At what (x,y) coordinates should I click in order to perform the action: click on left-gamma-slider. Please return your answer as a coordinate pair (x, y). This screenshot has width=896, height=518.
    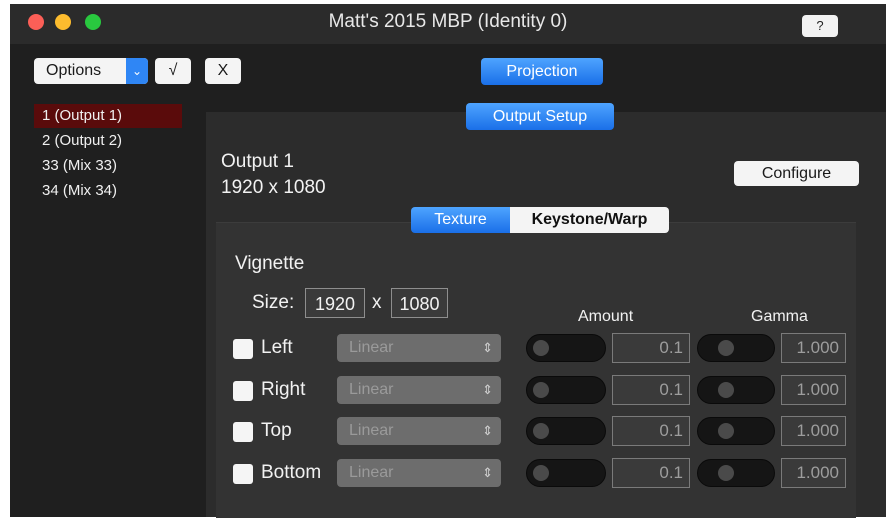
    Looking at the image, I should click on (736, 348).